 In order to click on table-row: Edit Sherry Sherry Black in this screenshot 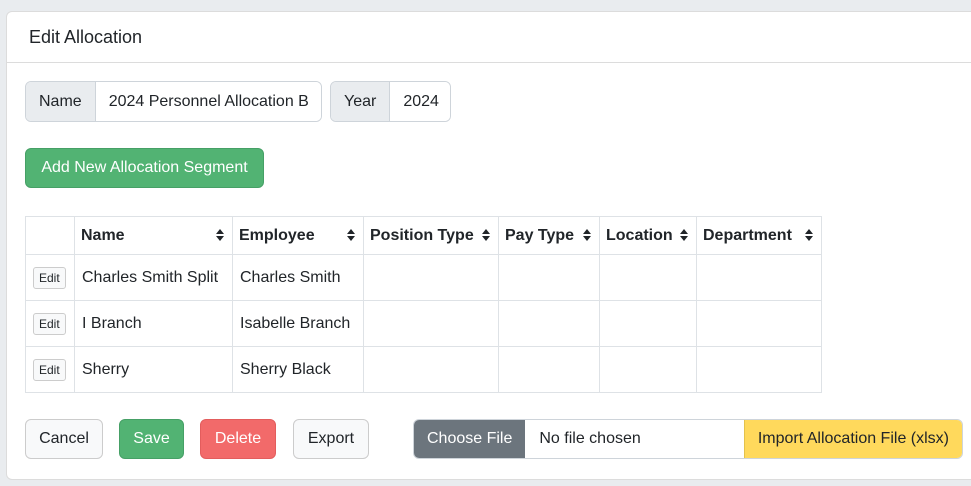, I will do `click(423, 369)`.